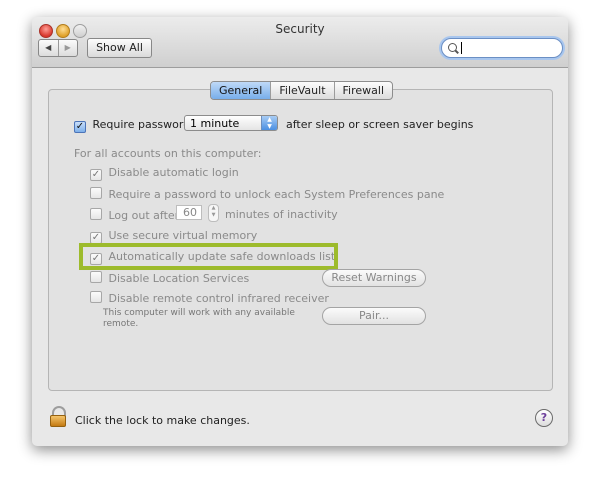  Describe the element at coordinates (502, 48) in the screenshot. I see `search-field` at that location.